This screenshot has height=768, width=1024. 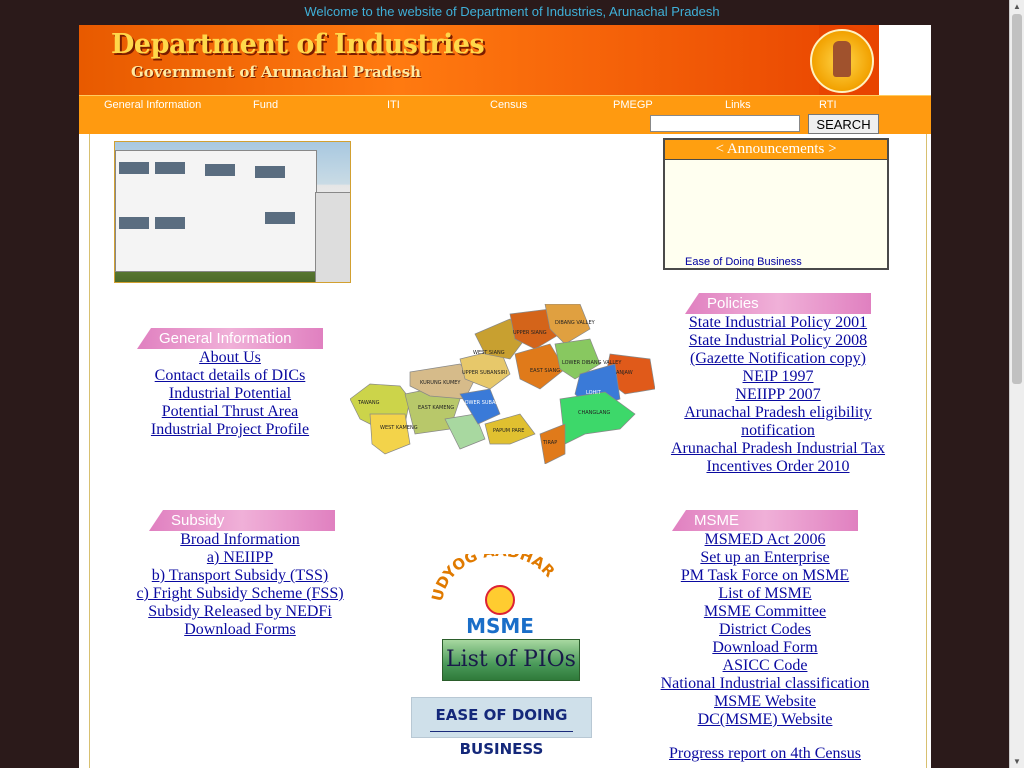 I want to click on nav-iti: ITI, so click(x=393, y=105).